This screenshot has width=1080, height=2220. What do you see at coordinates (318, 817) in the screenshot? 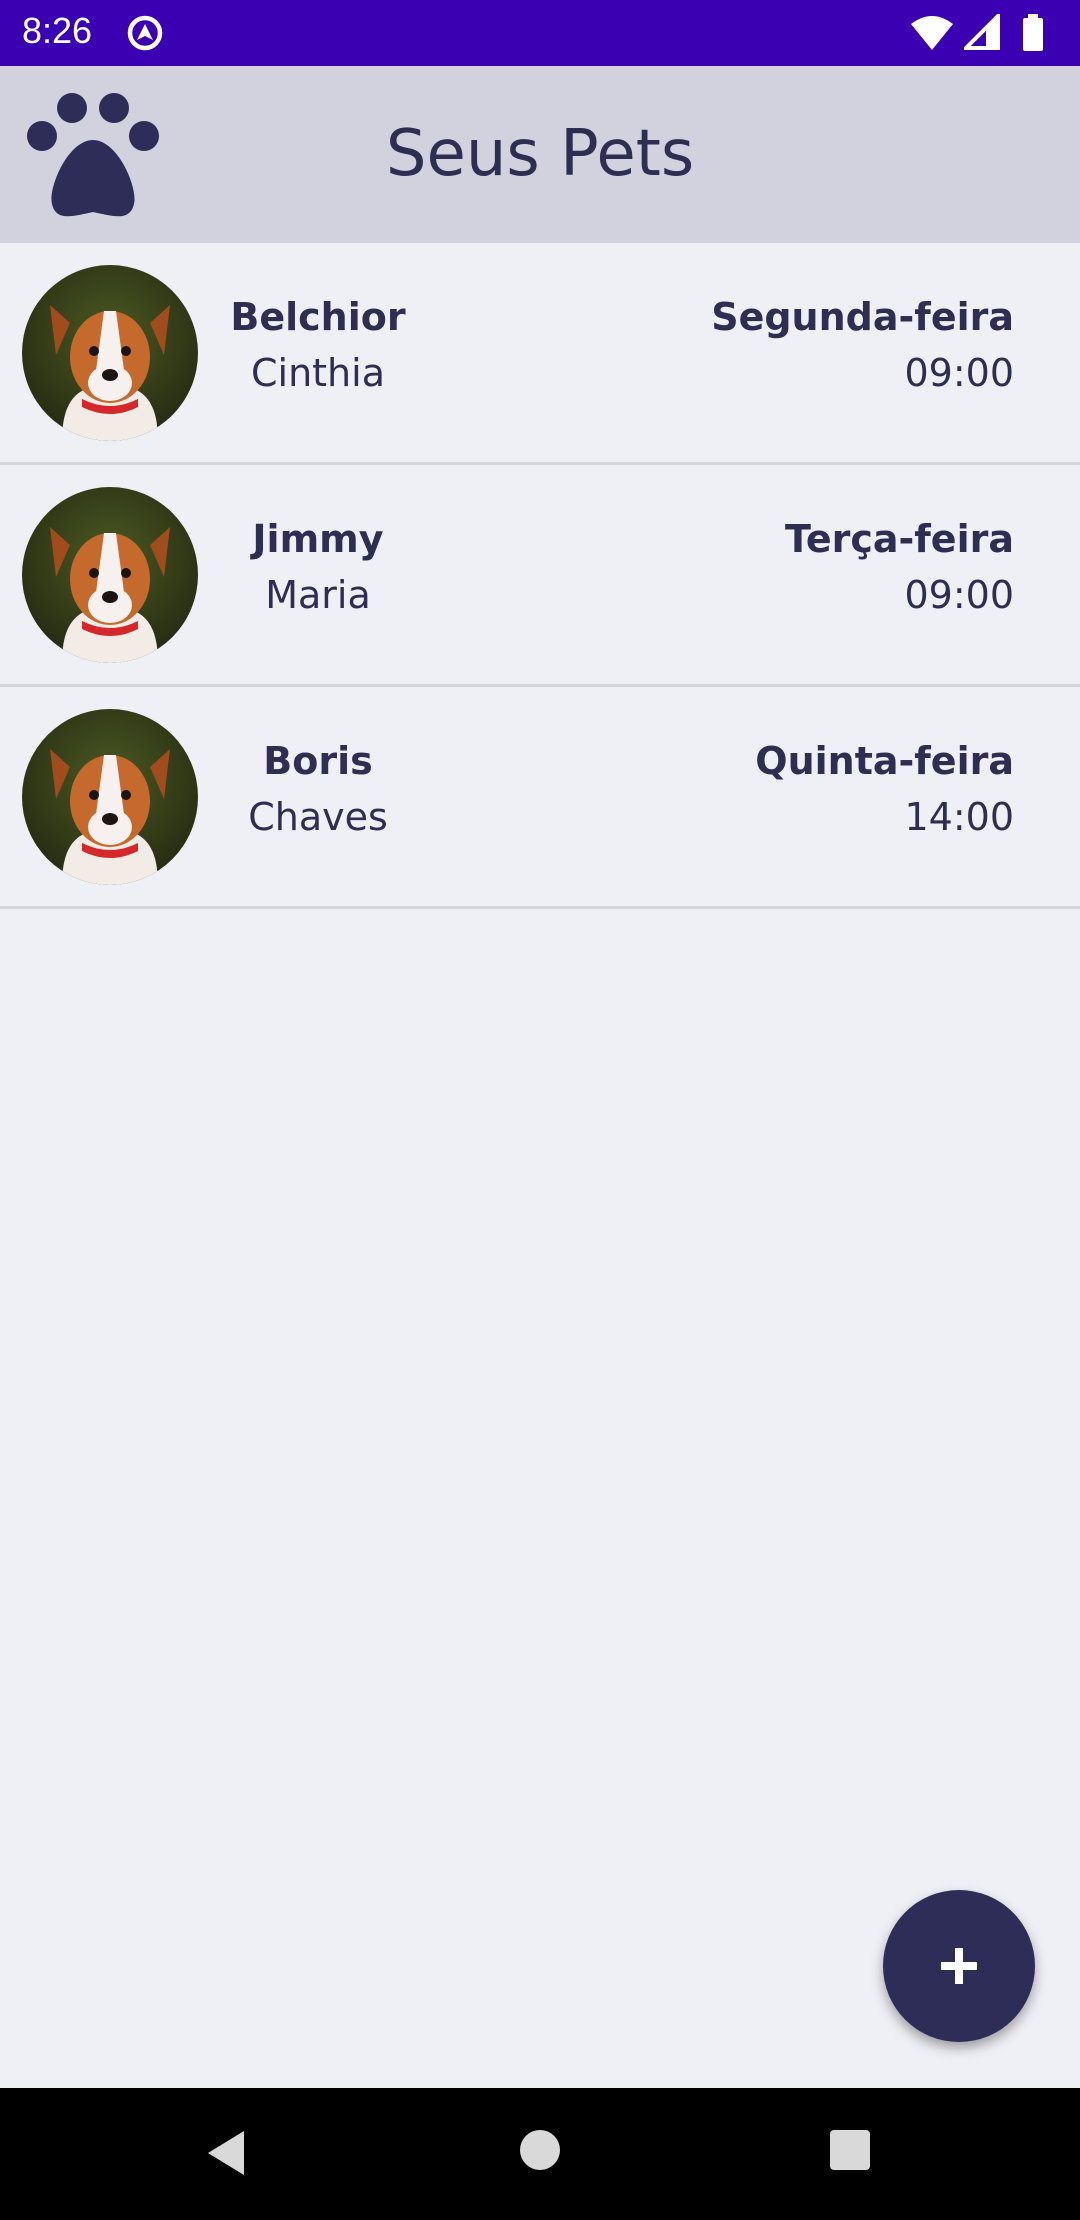
I see `owner-name: Chaves` at bounding box center [318, 817].